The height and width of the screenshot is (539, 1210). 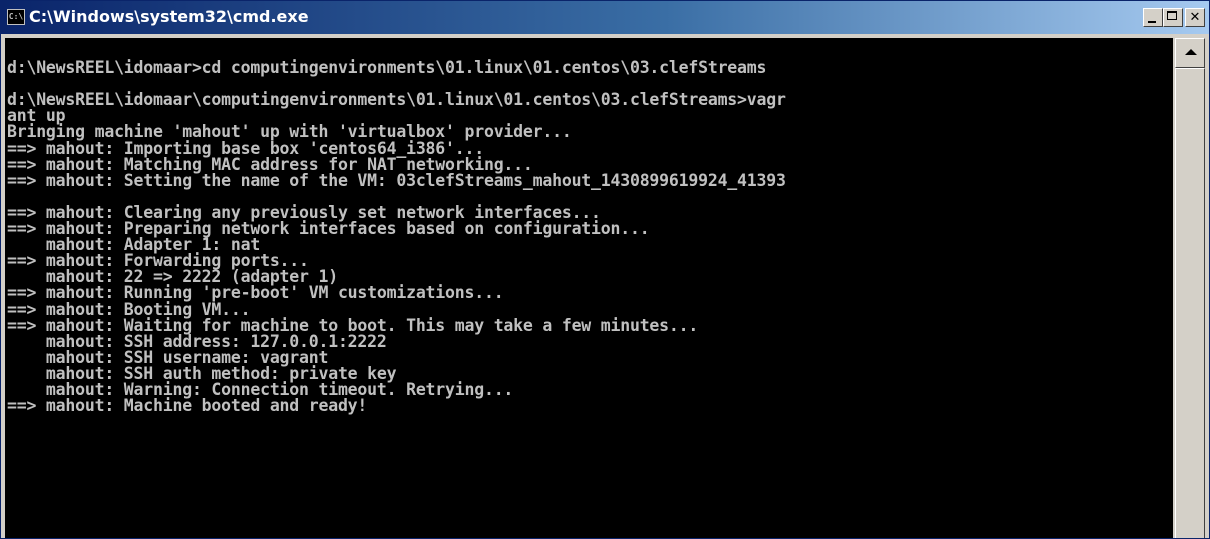 I want to click on scroll-thumb, so click(x=1190, y=303).